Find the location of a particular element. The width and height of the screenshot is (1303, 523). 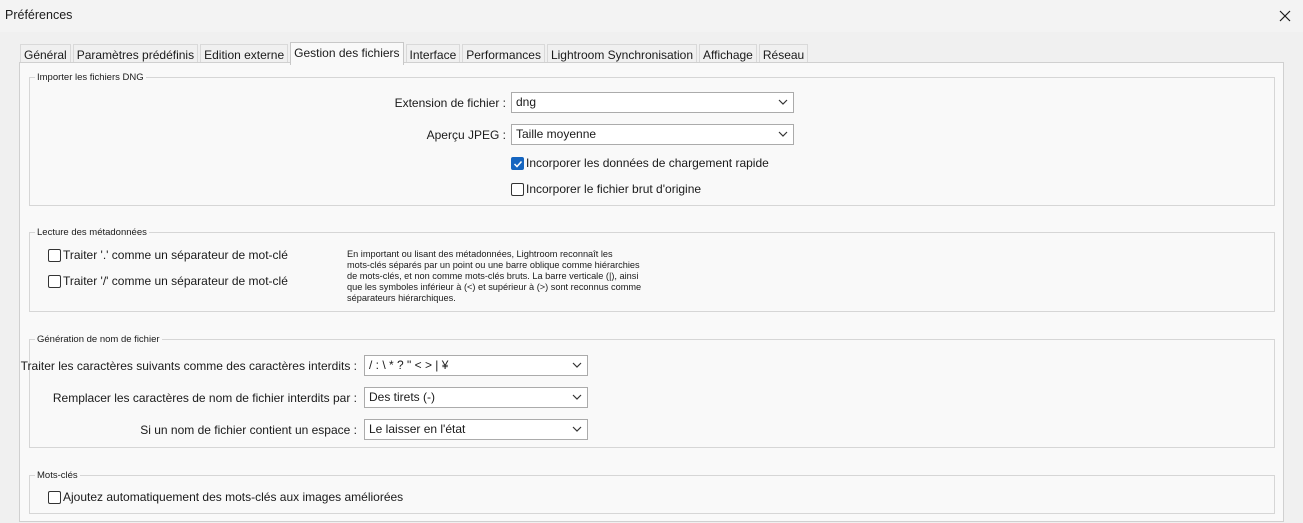

replace-chars-value: Des tirets (-) is located at coordinates (402, 397).